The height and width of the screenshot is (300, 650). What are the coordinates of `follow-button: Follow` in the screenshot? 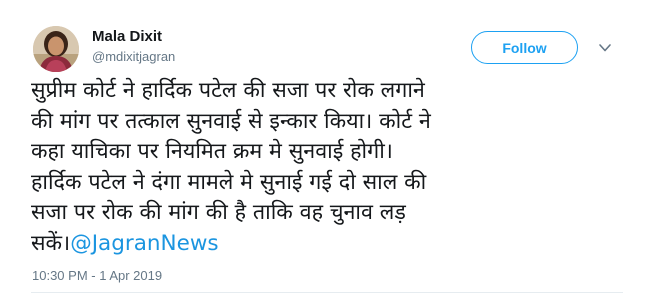 It's located at (524, 47).